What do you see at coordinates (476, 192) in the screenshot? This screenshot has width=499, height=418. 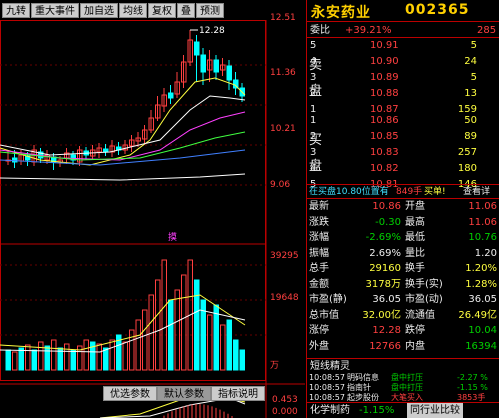 I see `alert-link: 查看详` at bounding box center [476, 192].